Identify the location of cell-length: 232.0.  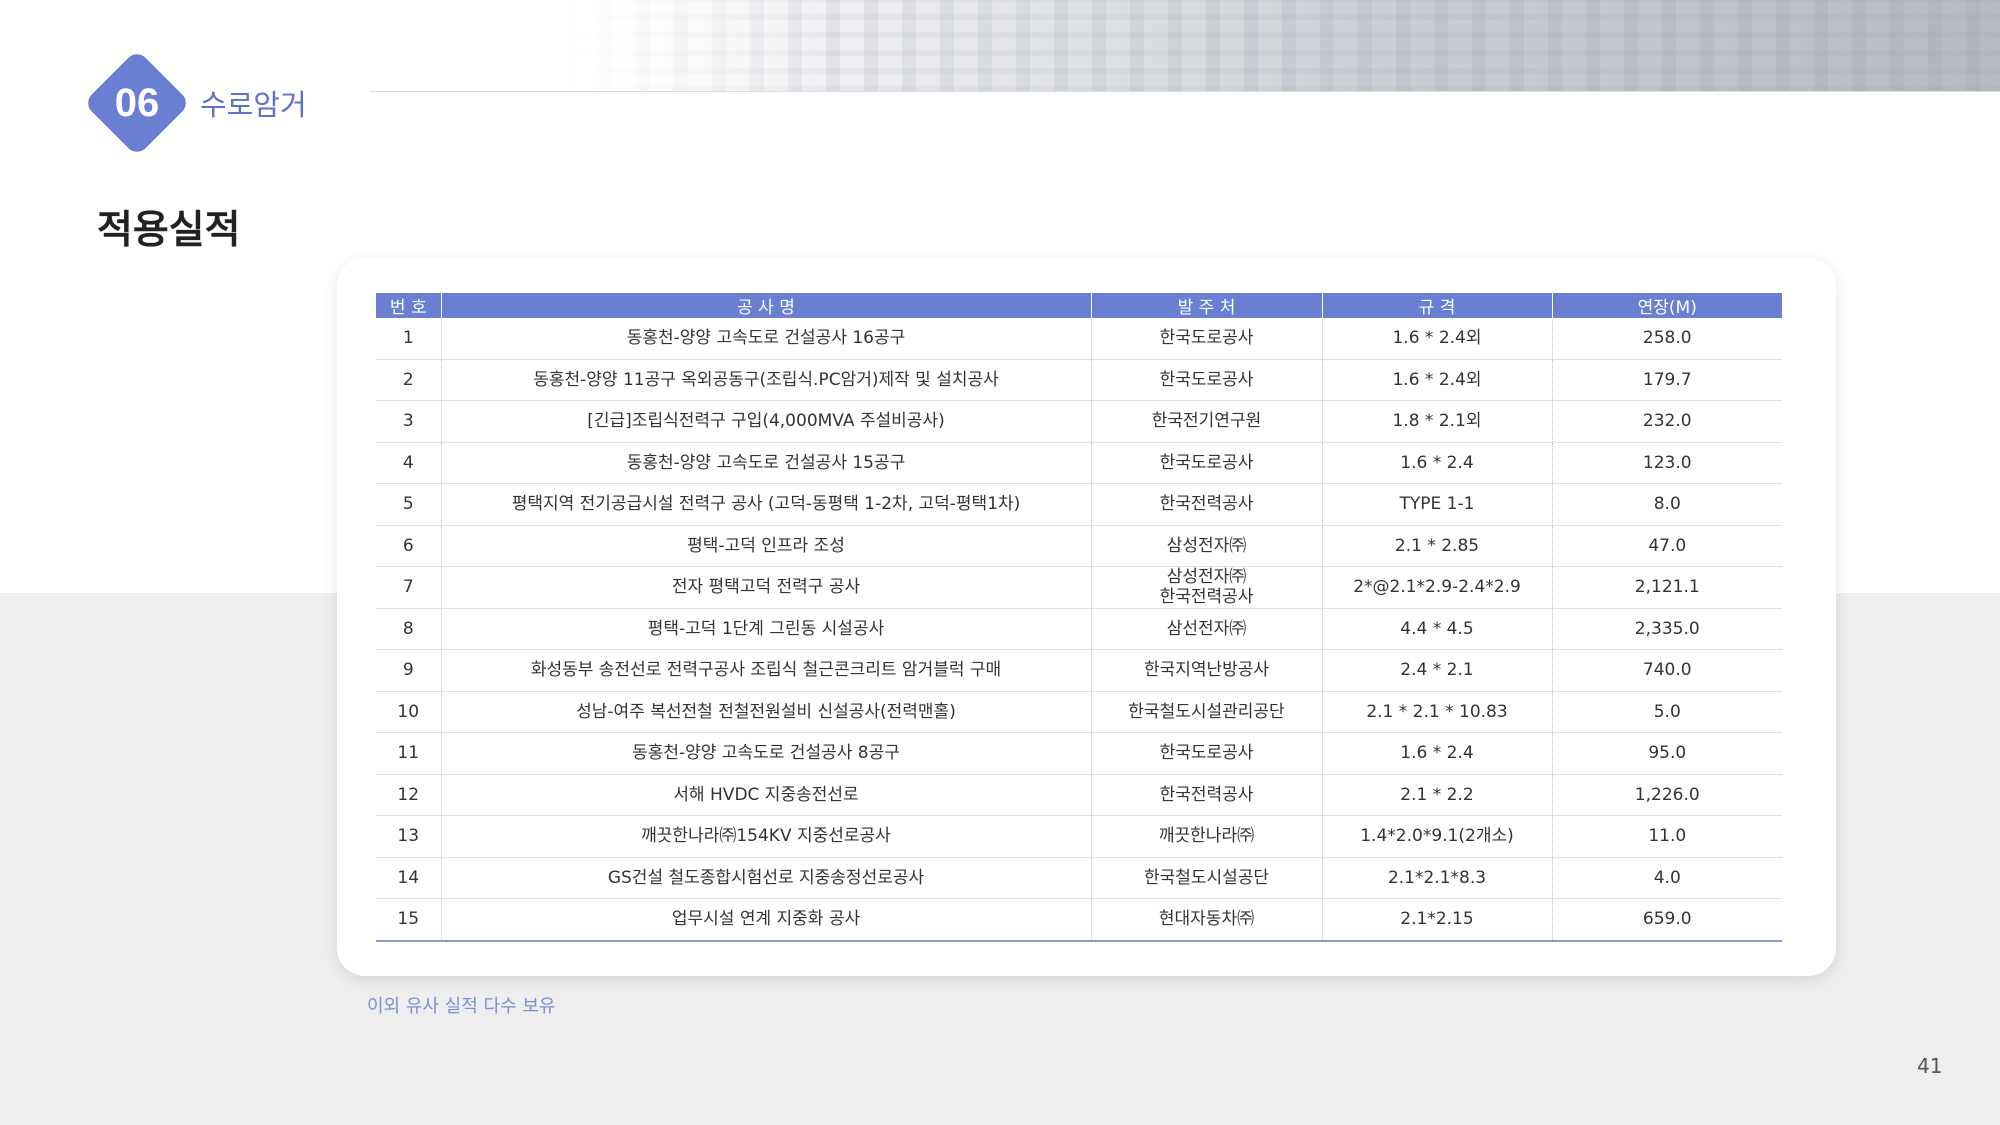
(1666, 421).